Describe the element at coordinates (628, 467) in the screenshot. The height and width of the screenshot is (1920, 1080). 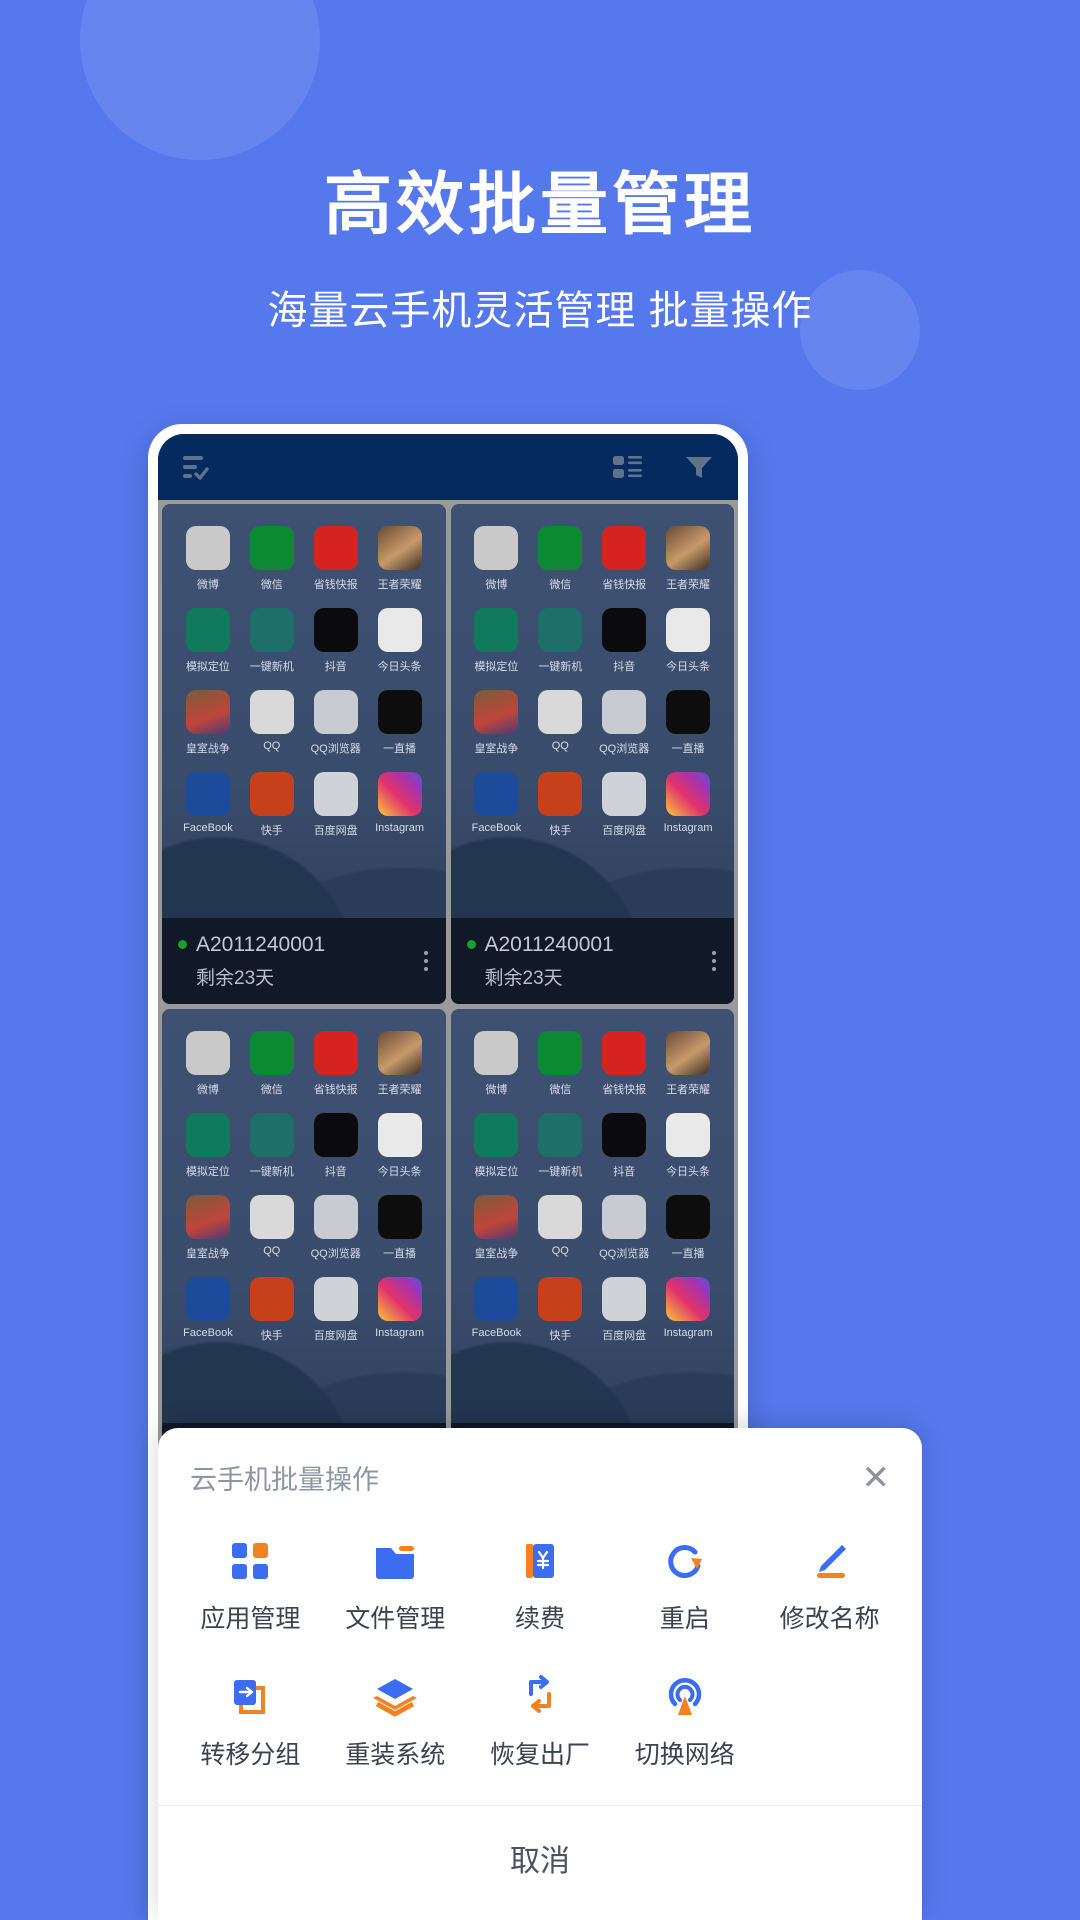
I see `grid-list-view-icon` at that location.